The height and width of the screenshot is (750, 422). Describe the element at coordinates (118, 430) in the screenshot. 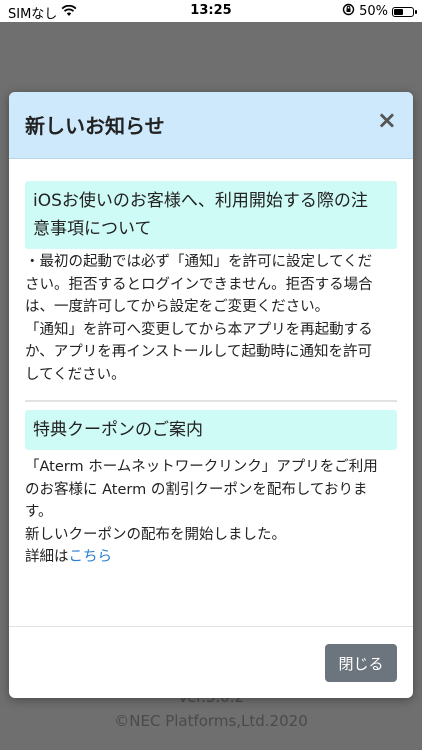

I see `section-heading-line: 特典クーポンのご案内` at that location.